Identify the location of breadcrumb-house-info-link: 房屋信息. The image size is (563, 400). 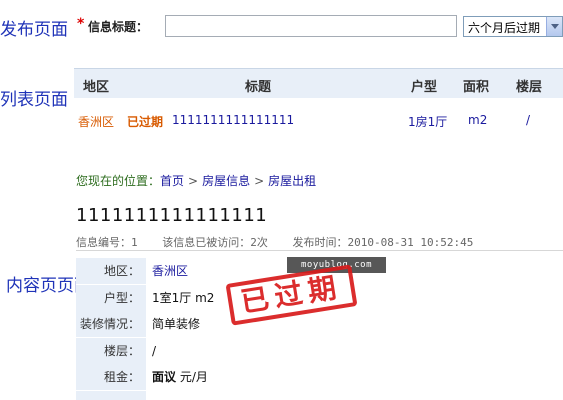
(226, 181).